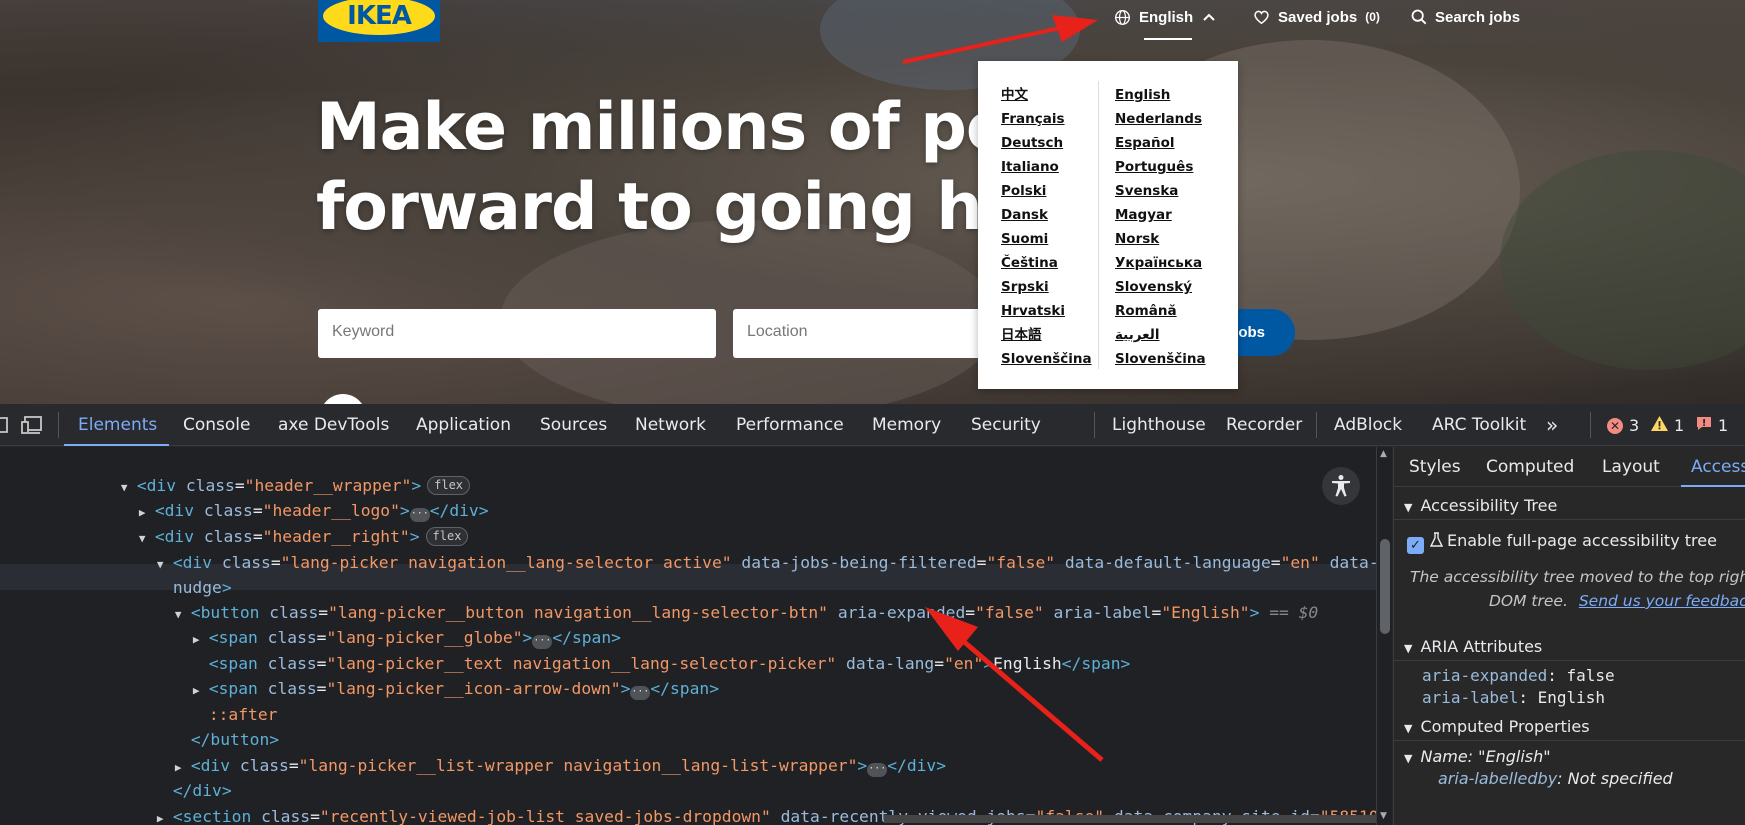 This screenshot has width=1745, height=825. Describe the element at coordinates (1160, 191) in the screenshot. I see `language-option: Svenska` at that location.